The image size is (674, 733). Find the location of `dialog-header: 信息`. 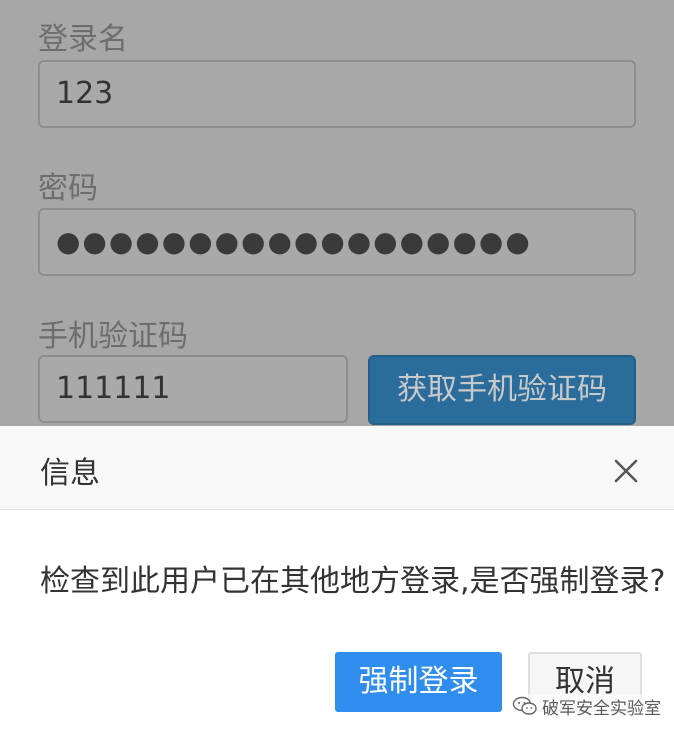

dialog-header: 信息 is located at coordinates (337, 468).